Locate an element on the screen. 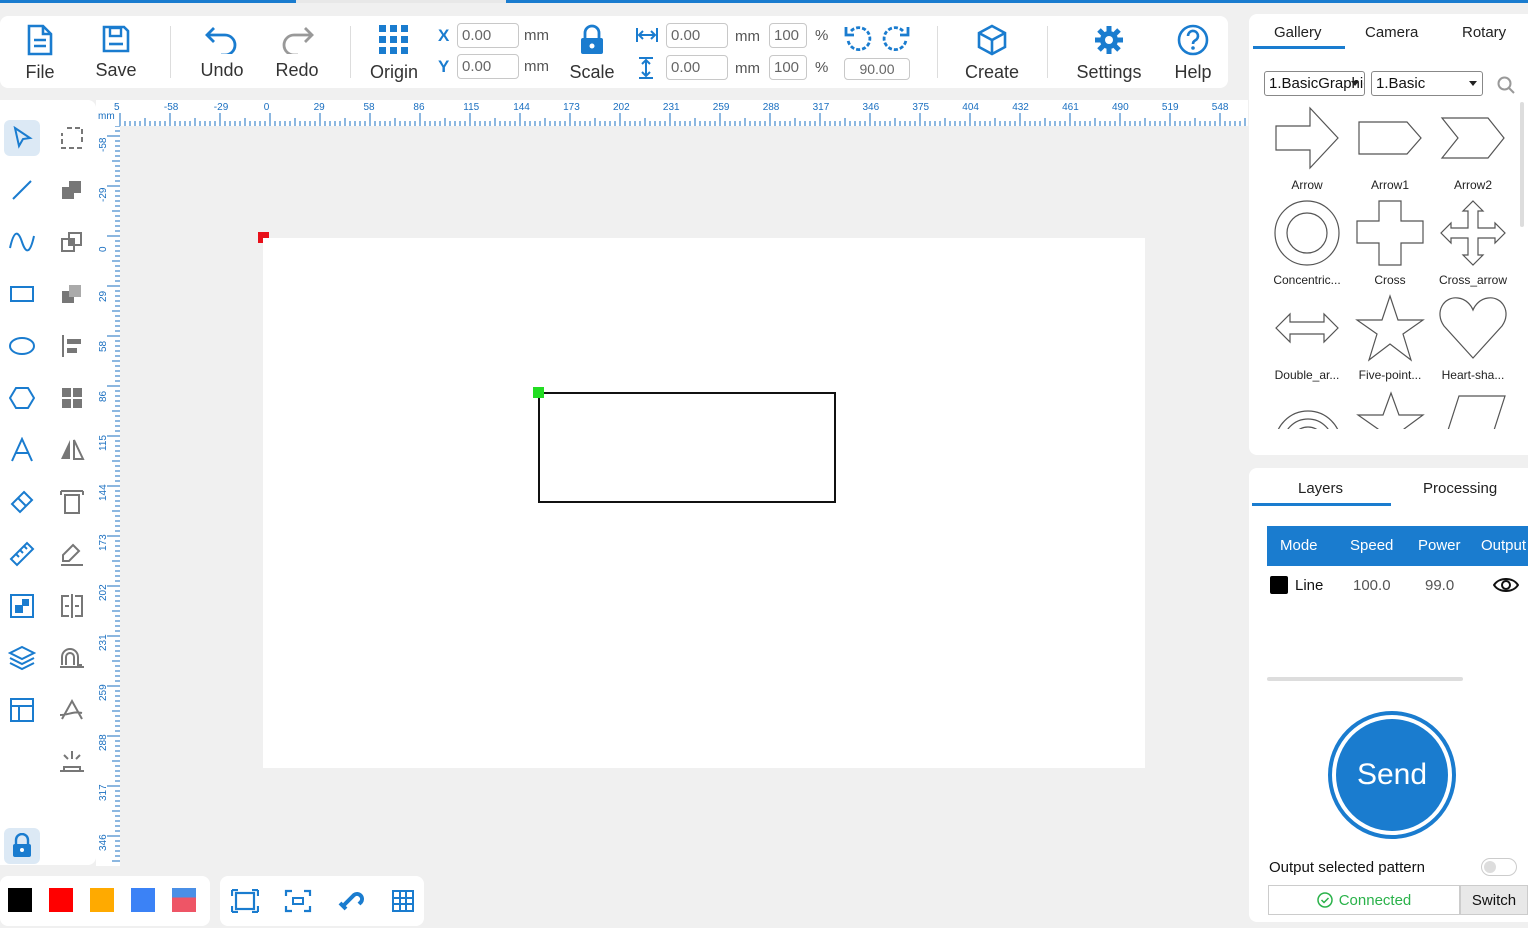  tab-gallery: Gallery is located at coordinates (1298, 32).